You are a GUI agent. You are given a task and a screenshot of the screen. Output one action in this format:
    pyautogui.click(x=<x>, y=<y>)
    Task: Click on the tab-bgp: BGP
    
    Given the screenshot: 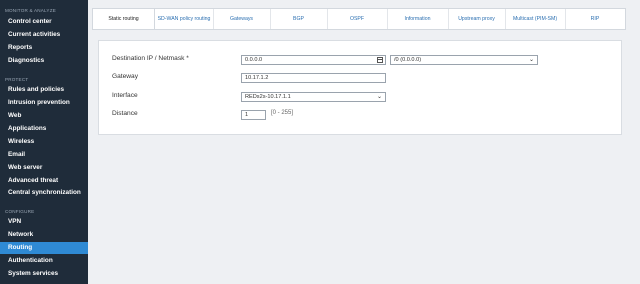 What is the action you would take?
    pyautogui.click(x=298, y=19)
    